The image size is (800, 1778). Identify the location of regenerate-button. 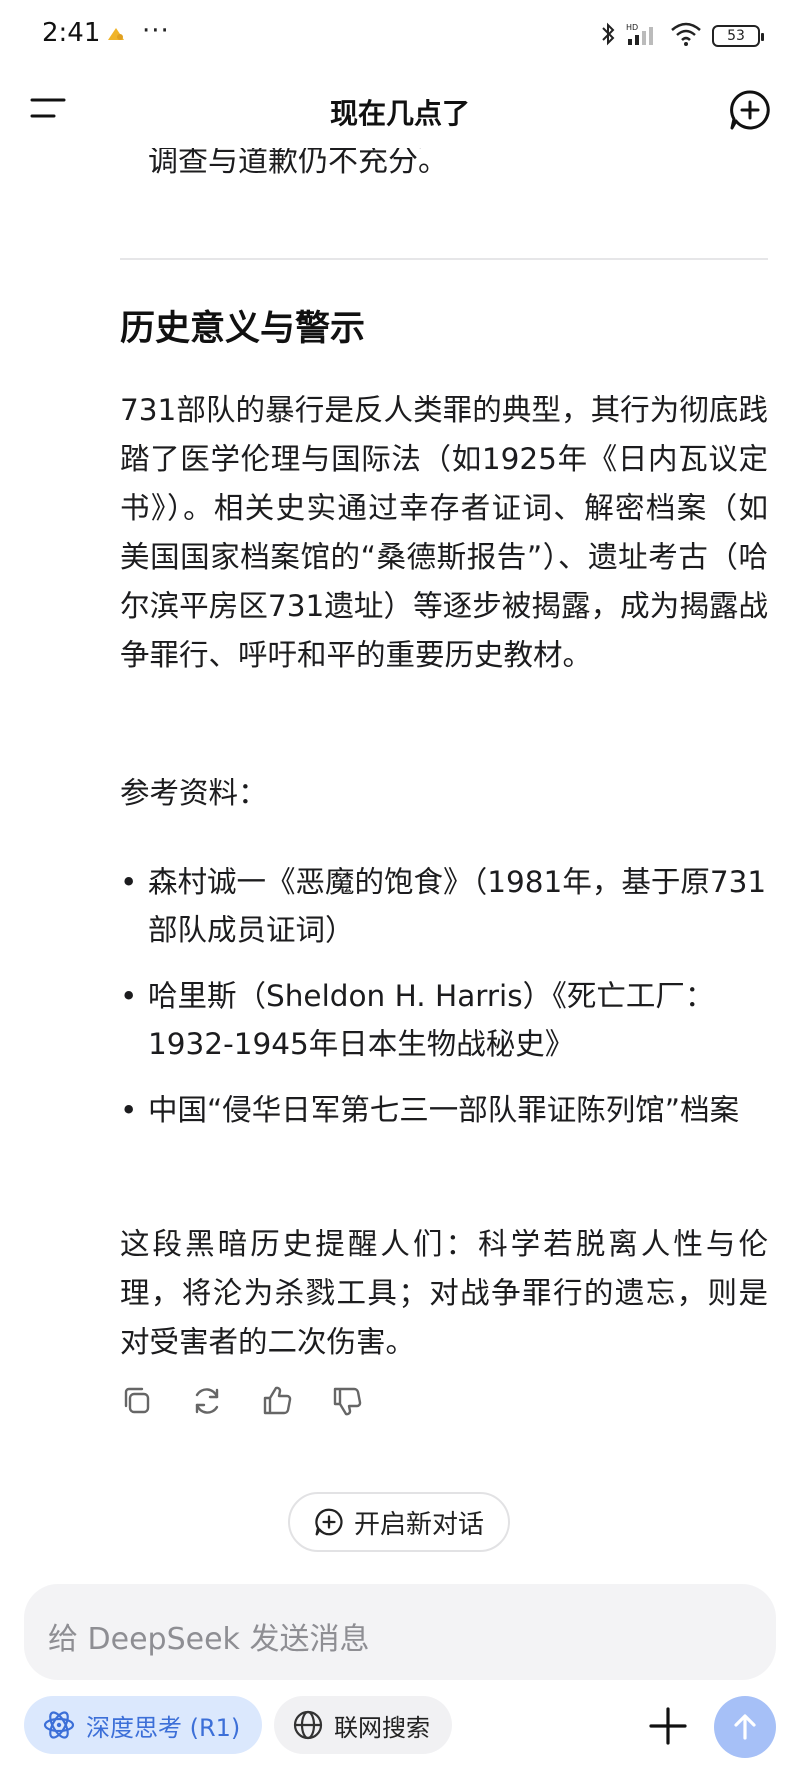
(207, 1401).